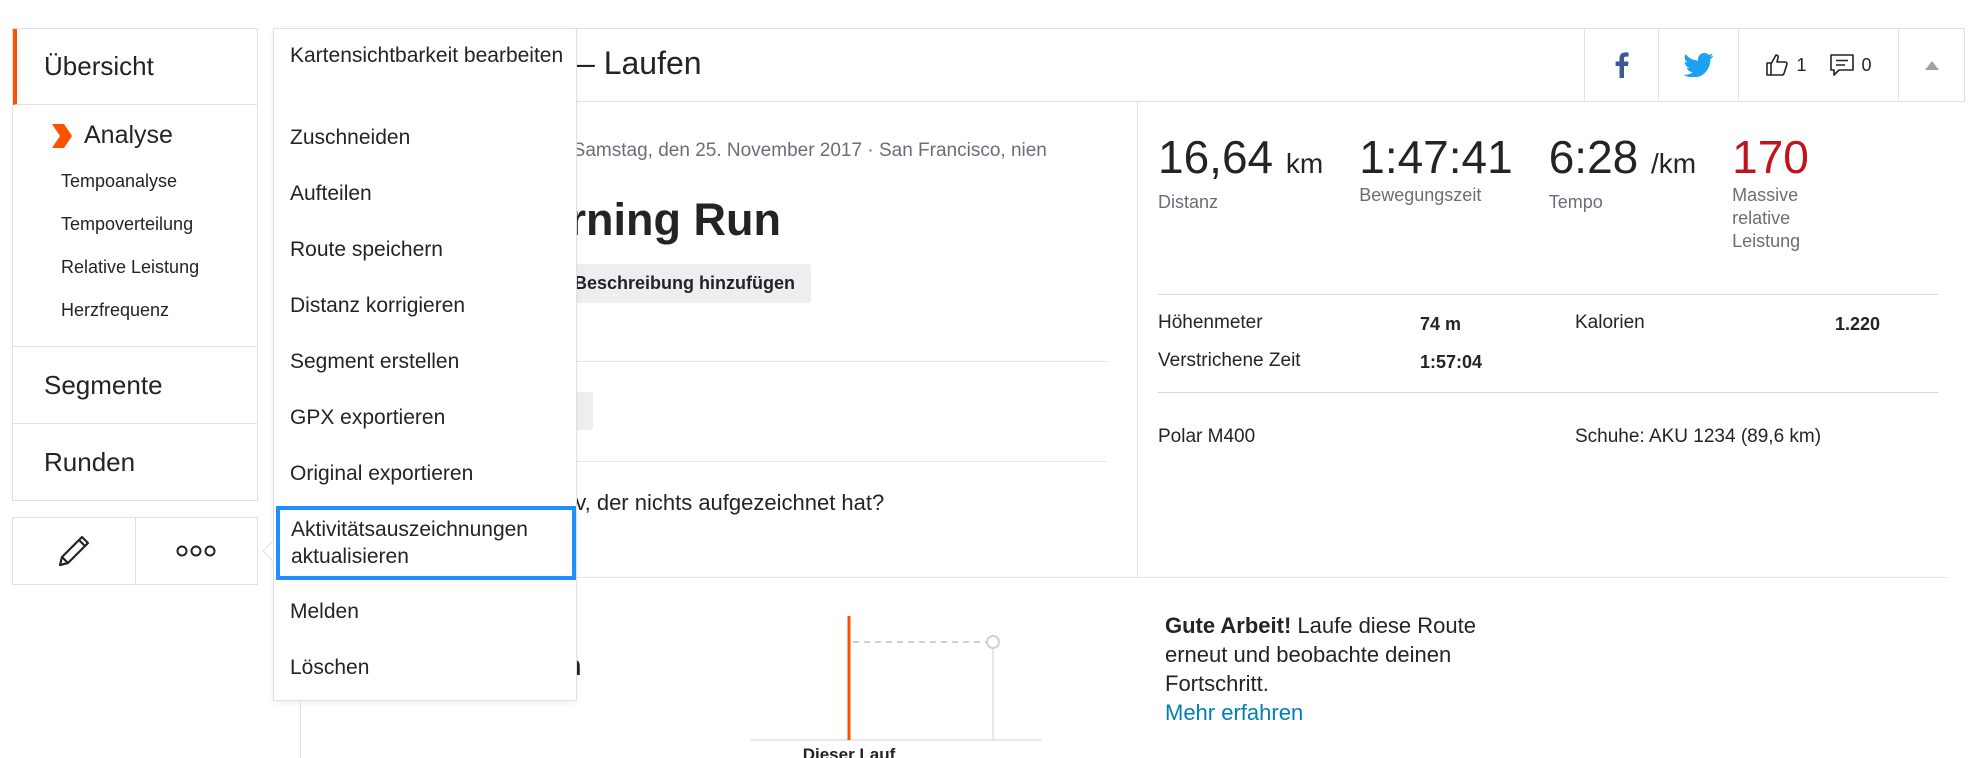 The image size is (1978, 758). I want to click on pace-unit: /km, so click(1674, 163).